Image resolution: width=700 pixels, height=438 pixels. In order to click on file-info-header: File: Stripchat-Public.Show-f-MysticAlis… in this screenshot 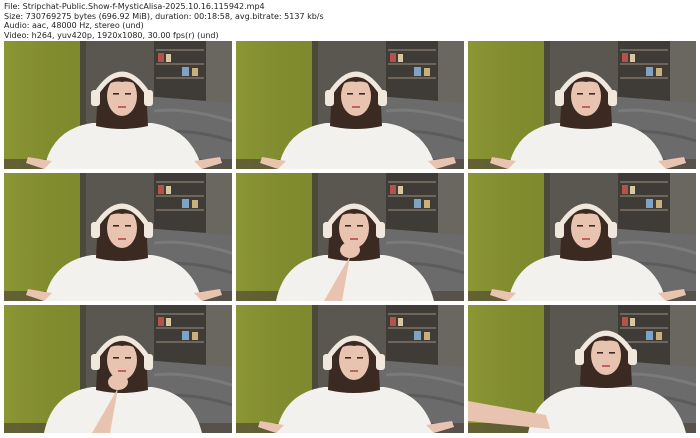, I will do `click(349, 21)`.